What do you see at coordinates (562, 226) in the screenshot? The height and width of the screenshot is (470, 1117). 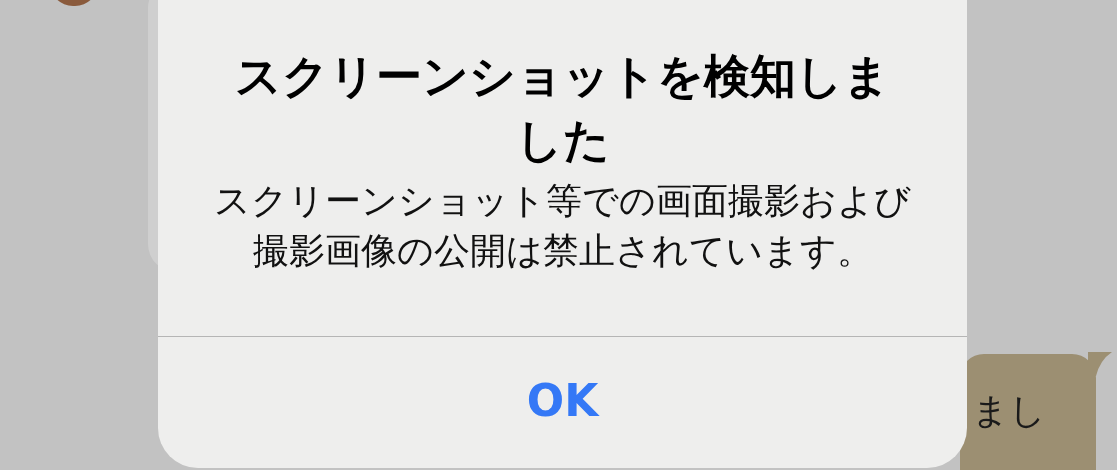 I see `alert-message: スクリーンショット等での画面撮影および撮影画像の公開は禁止されています。` at bounding box center [562, 226].